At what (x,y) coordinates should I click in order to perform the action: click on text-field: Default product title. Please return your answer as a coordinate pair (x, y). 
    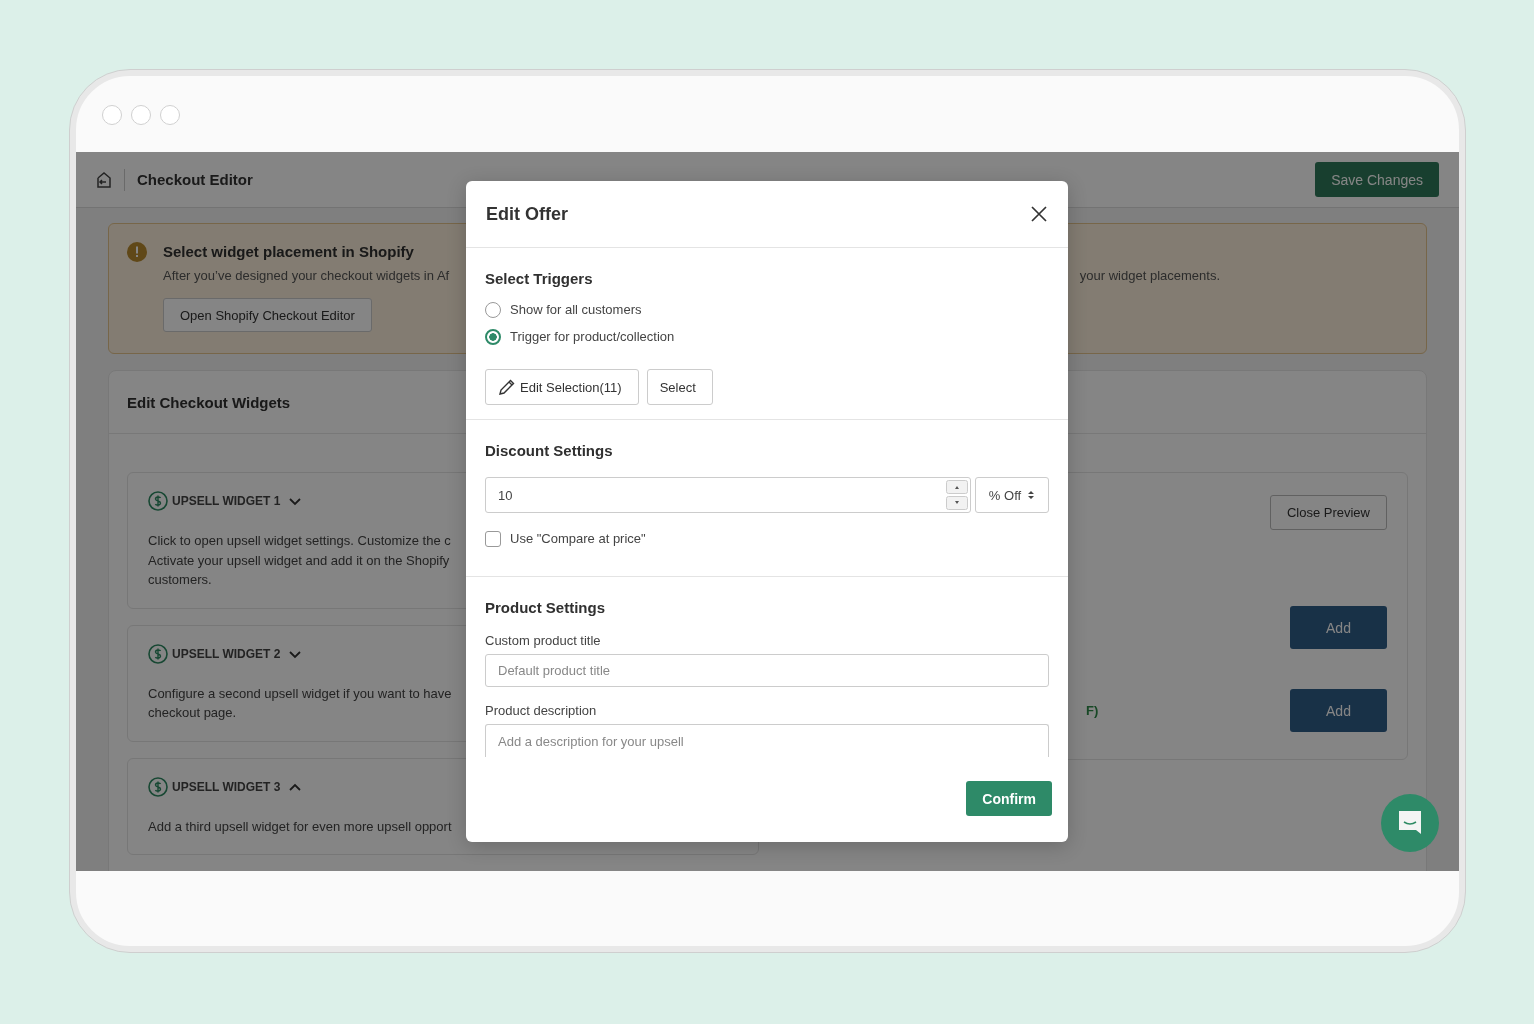
    Looking at the image, I should click on (767, 671).